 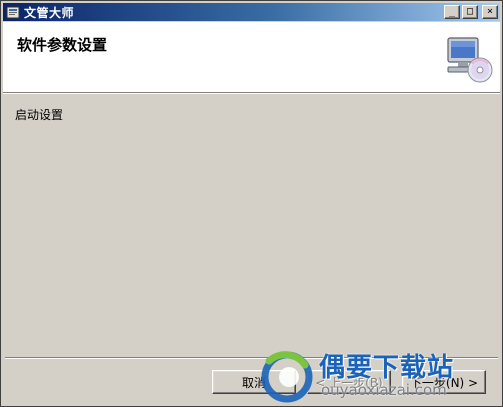 What do you see at coordinates (469, 59) in the screenshot?
I see `computer-cd-icon` at bounding box center [469, 59].